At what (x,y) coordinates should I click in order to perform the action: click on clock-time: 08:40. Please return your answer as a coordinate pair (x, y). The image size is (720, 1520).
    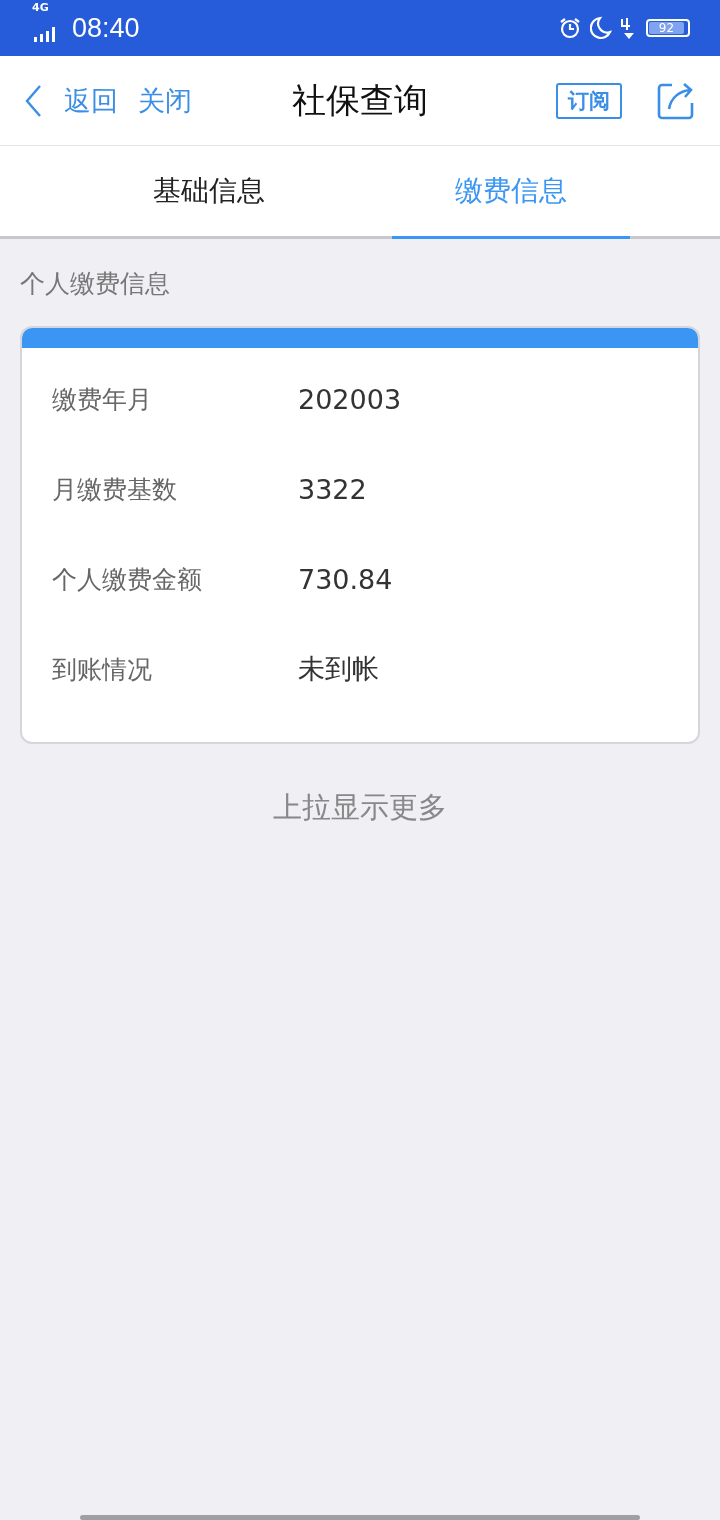
    Looking at the image, I should click on (106, 28).